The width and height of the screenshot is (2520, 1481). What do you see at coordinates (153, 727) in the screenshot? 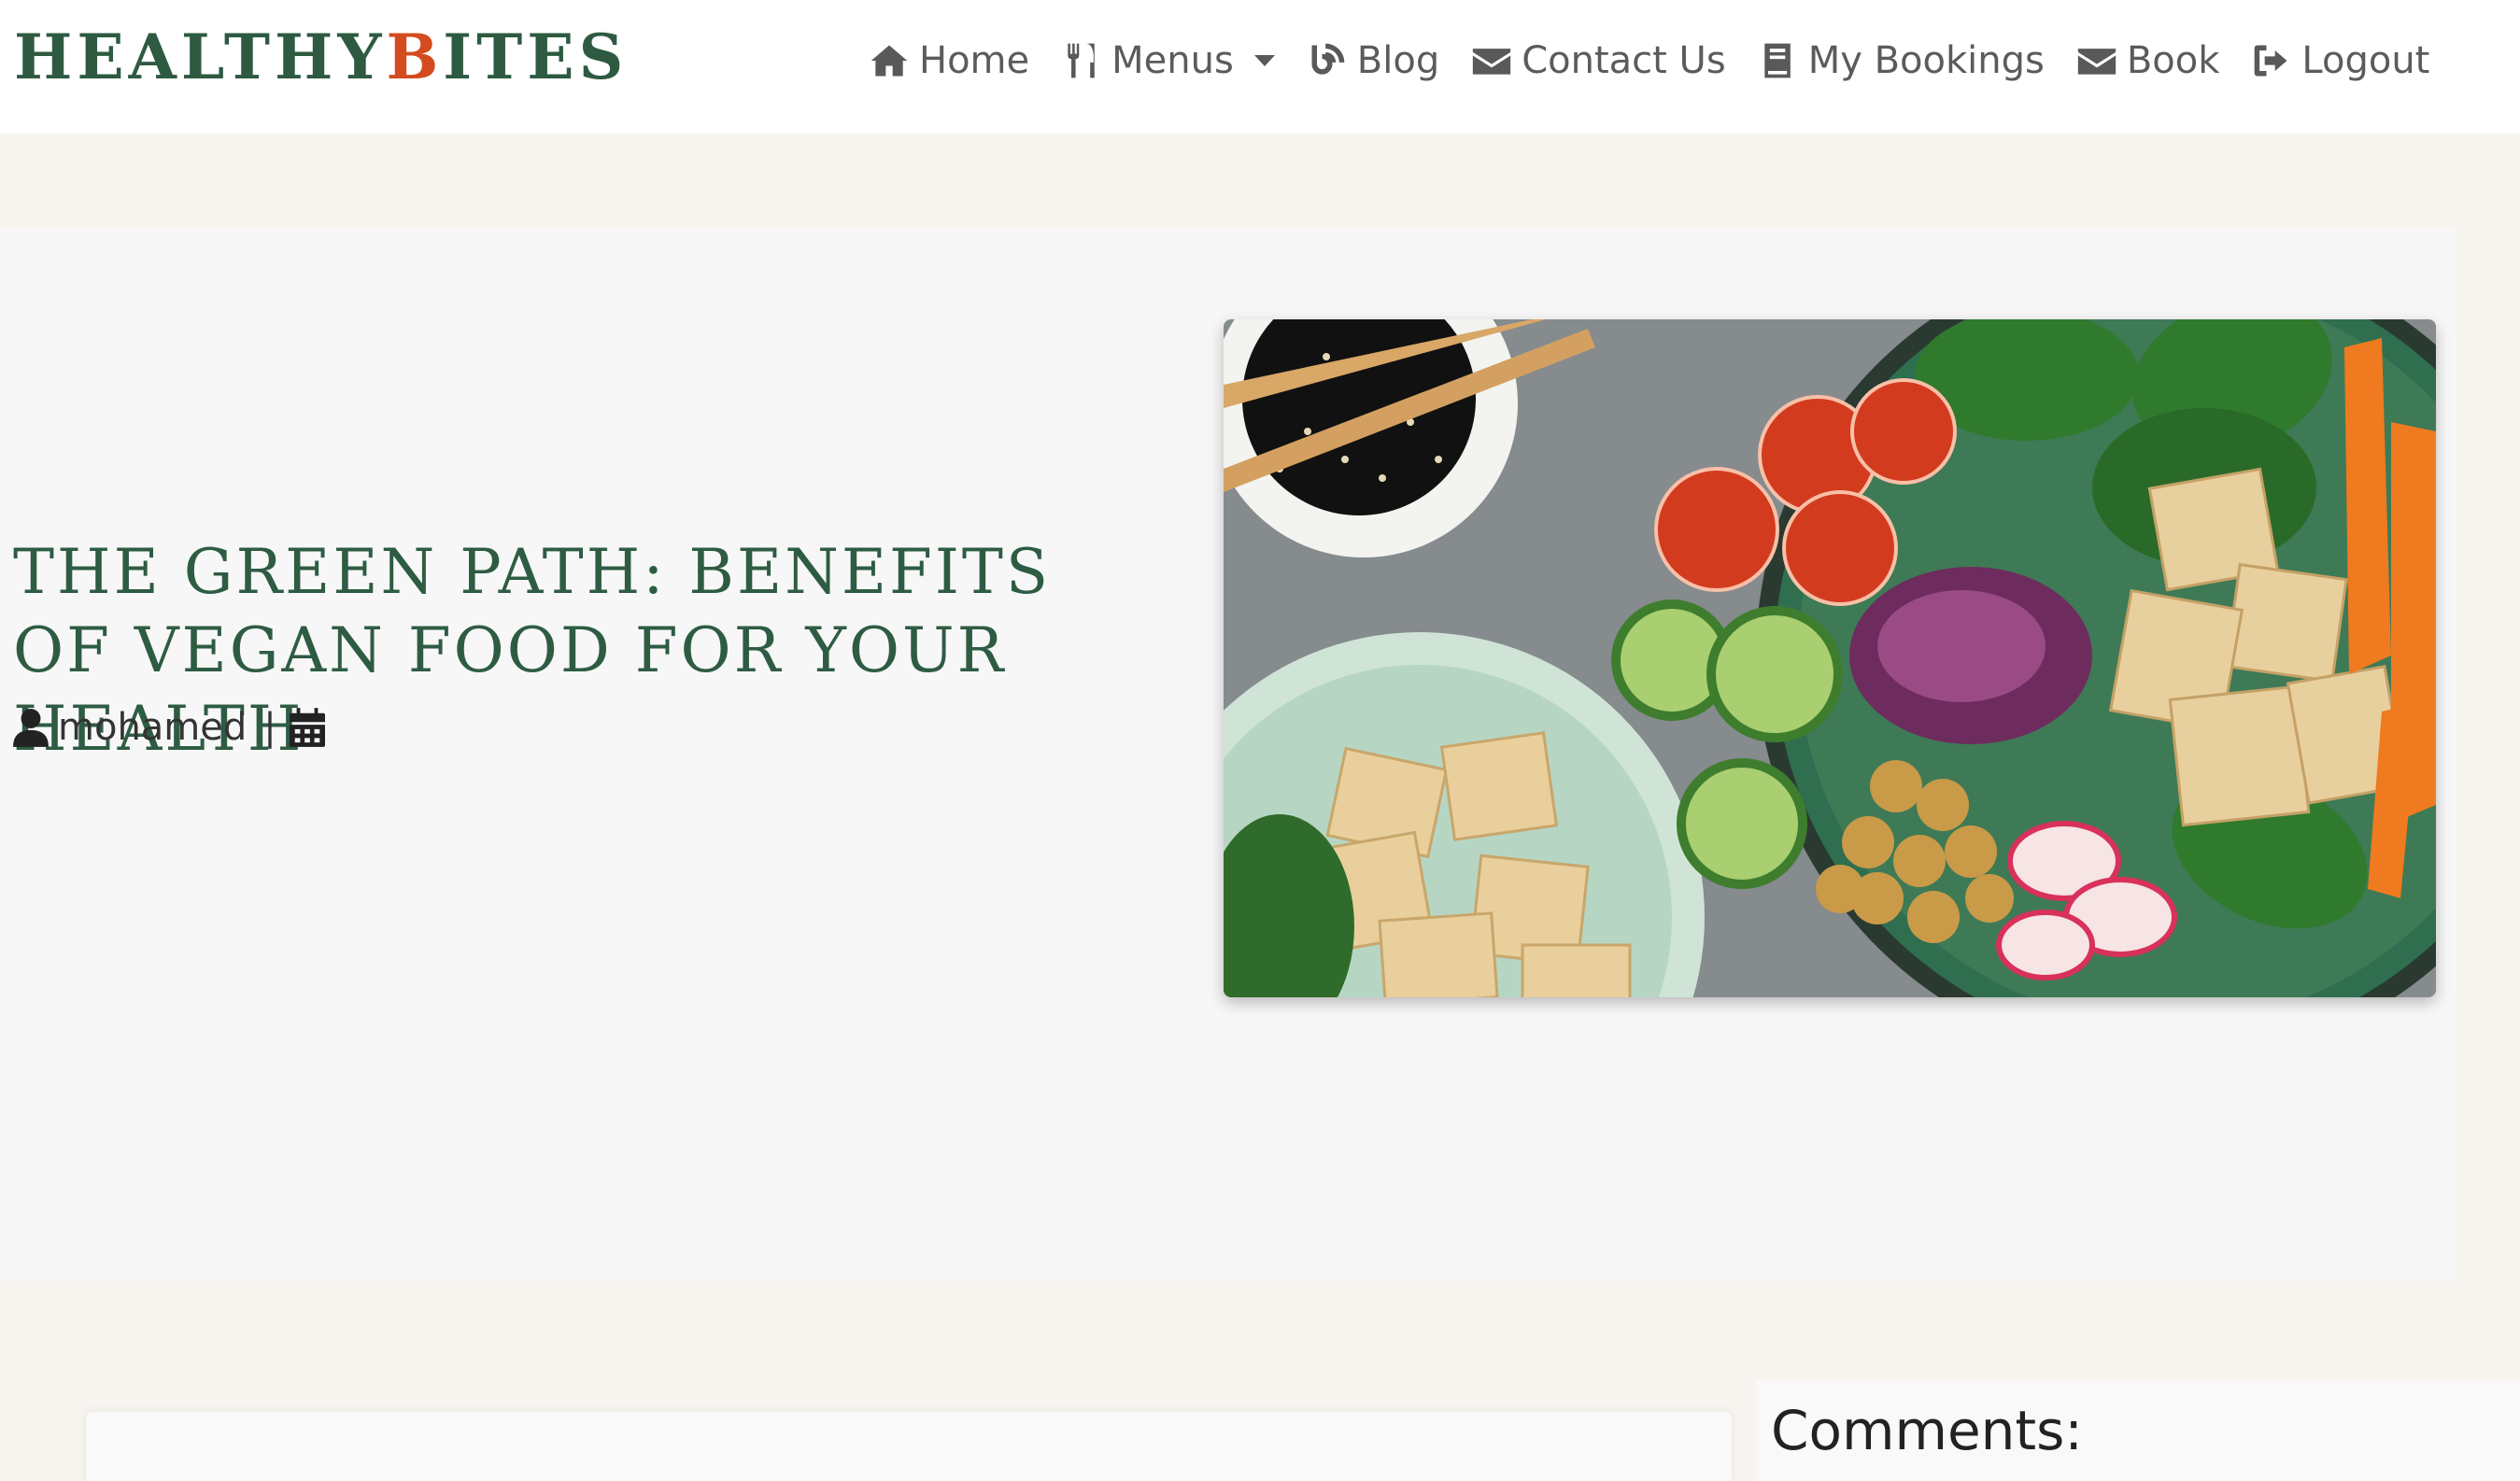
I see `post-author: mohamed` at bounding box center [153, 727].